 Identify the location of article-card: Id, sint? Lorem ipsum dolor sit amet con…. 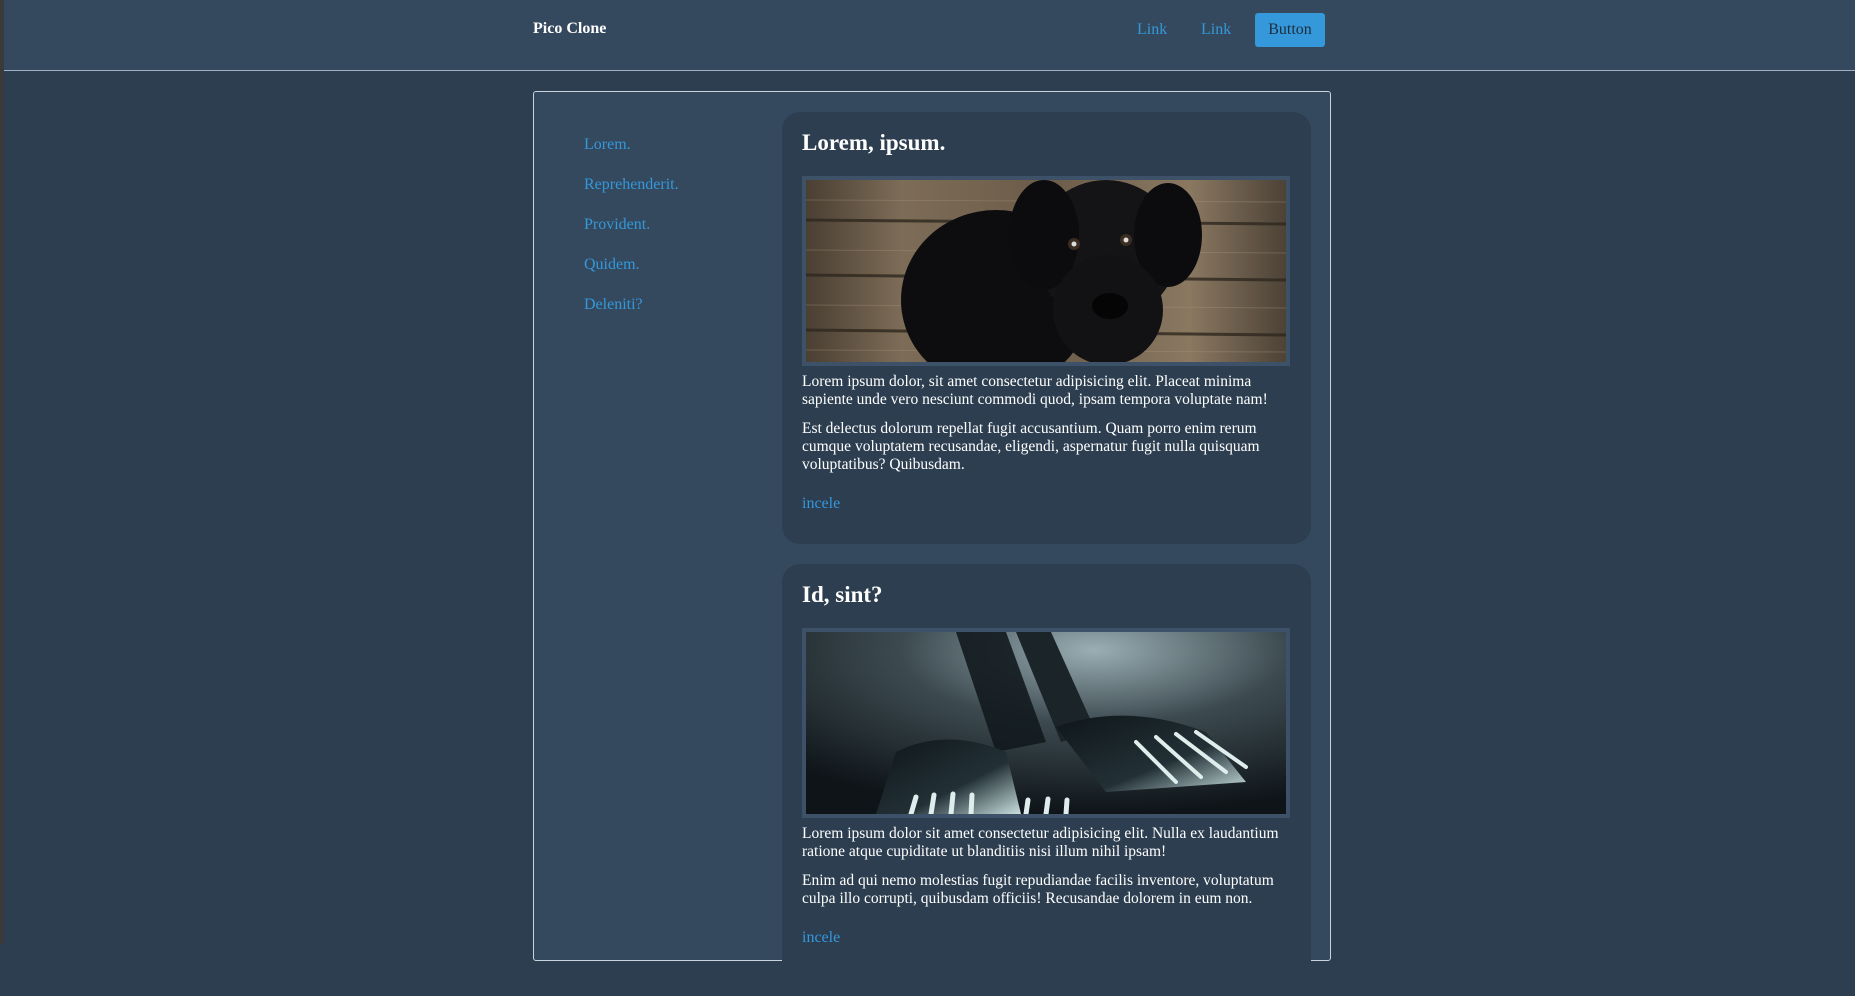
(1046, 780).